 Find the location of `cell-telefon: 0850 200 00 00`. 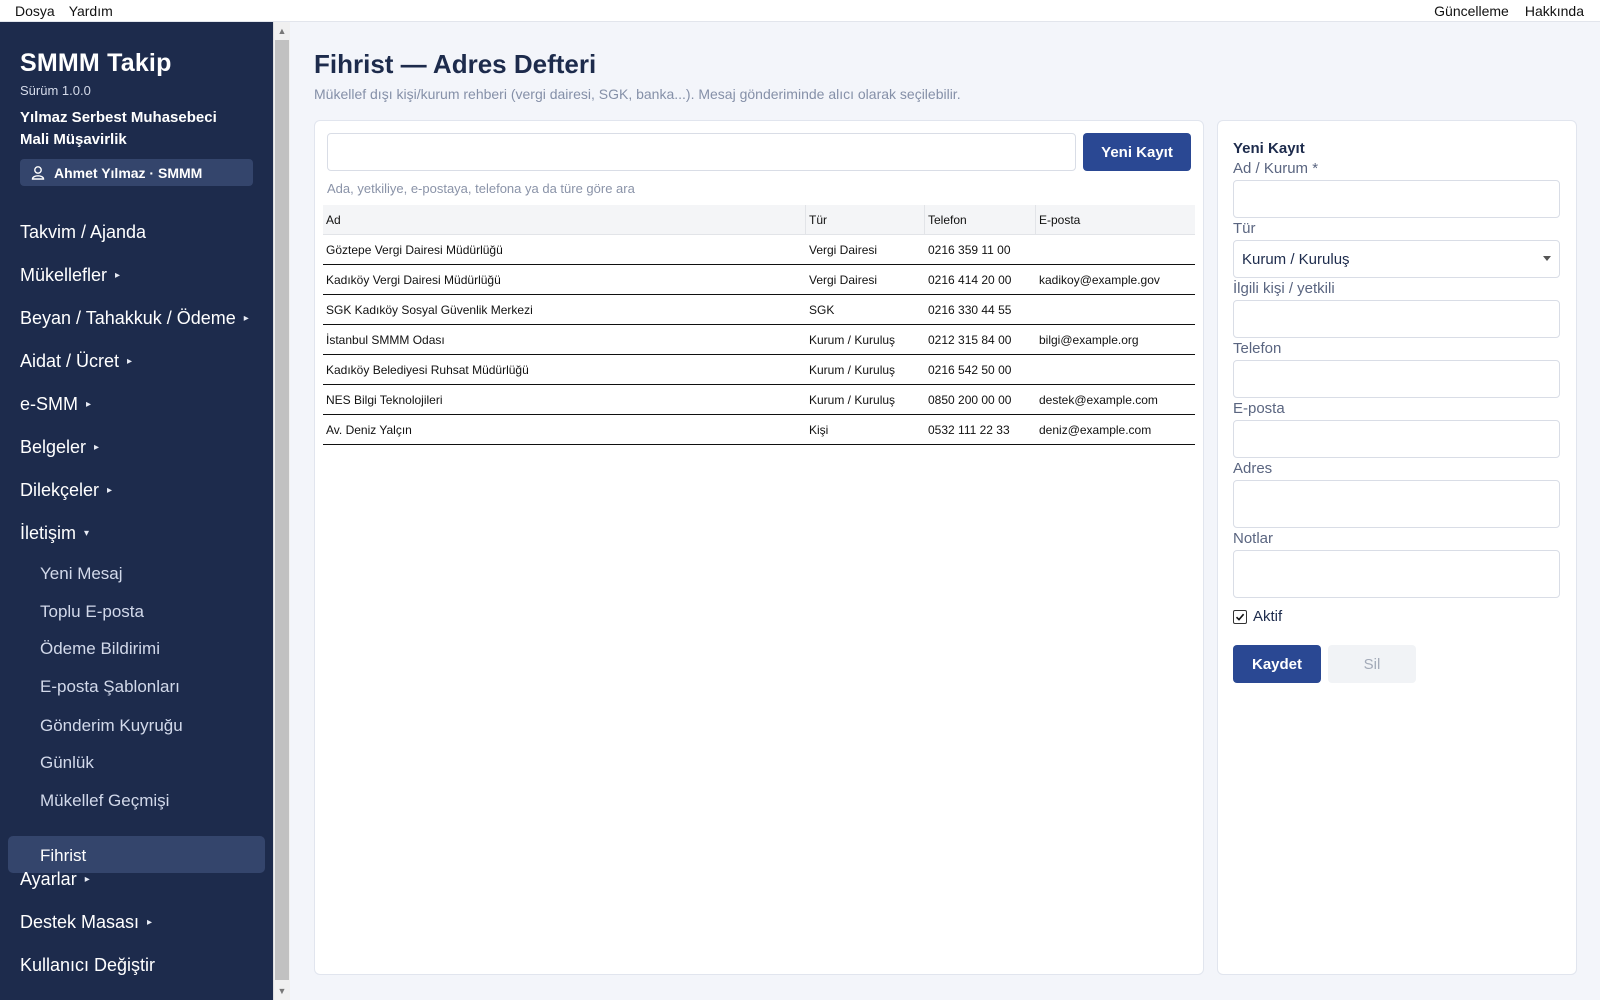

cell-telefon: 0850 200 00 00 is located at coordinates (970, 399).